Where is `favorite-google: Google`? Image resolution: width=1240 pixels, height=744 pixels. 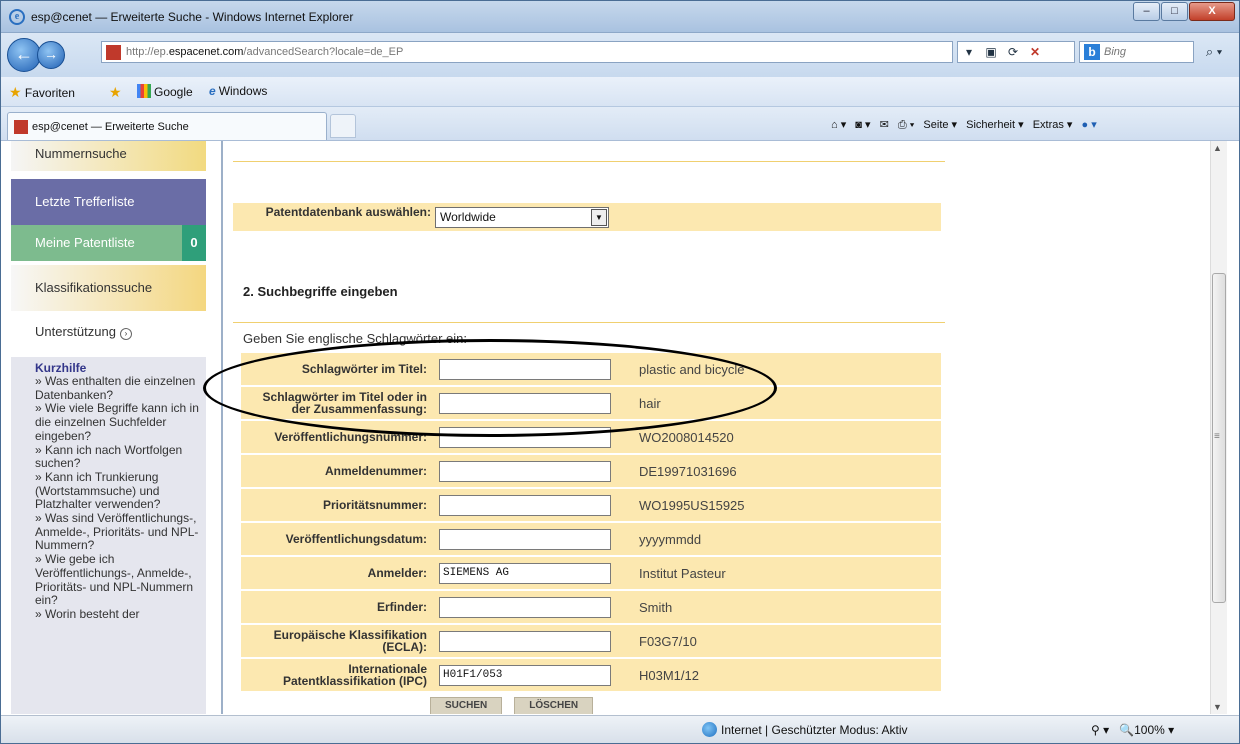
favorite-google: Google is located at coordinates (165, 91).